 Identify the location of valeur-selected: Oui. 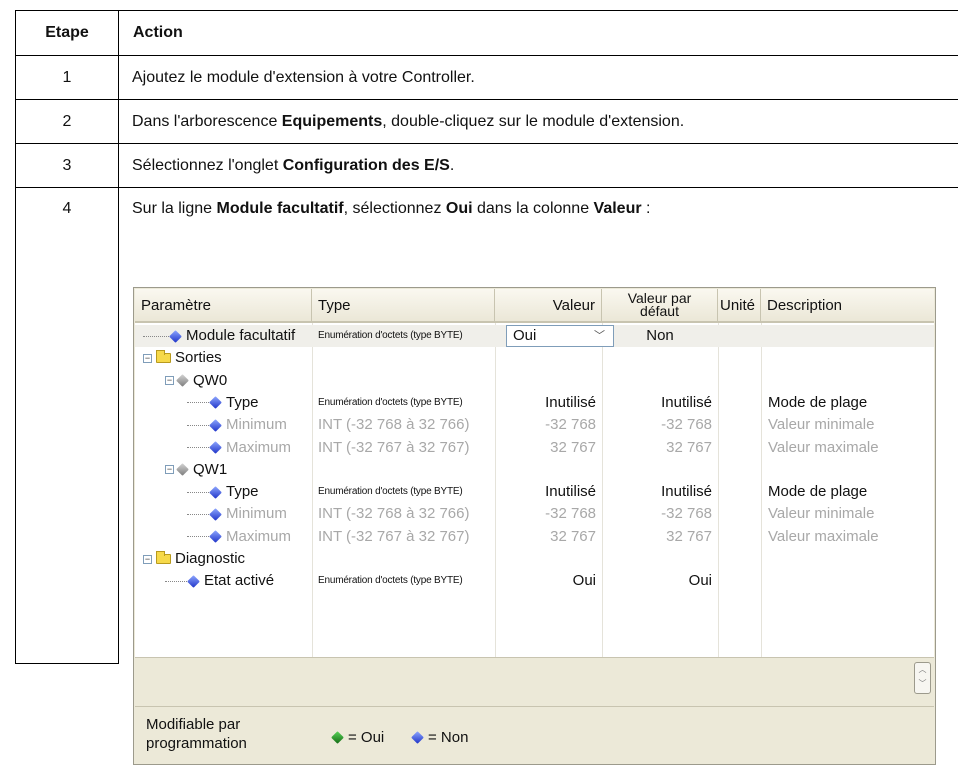
(524, 335).